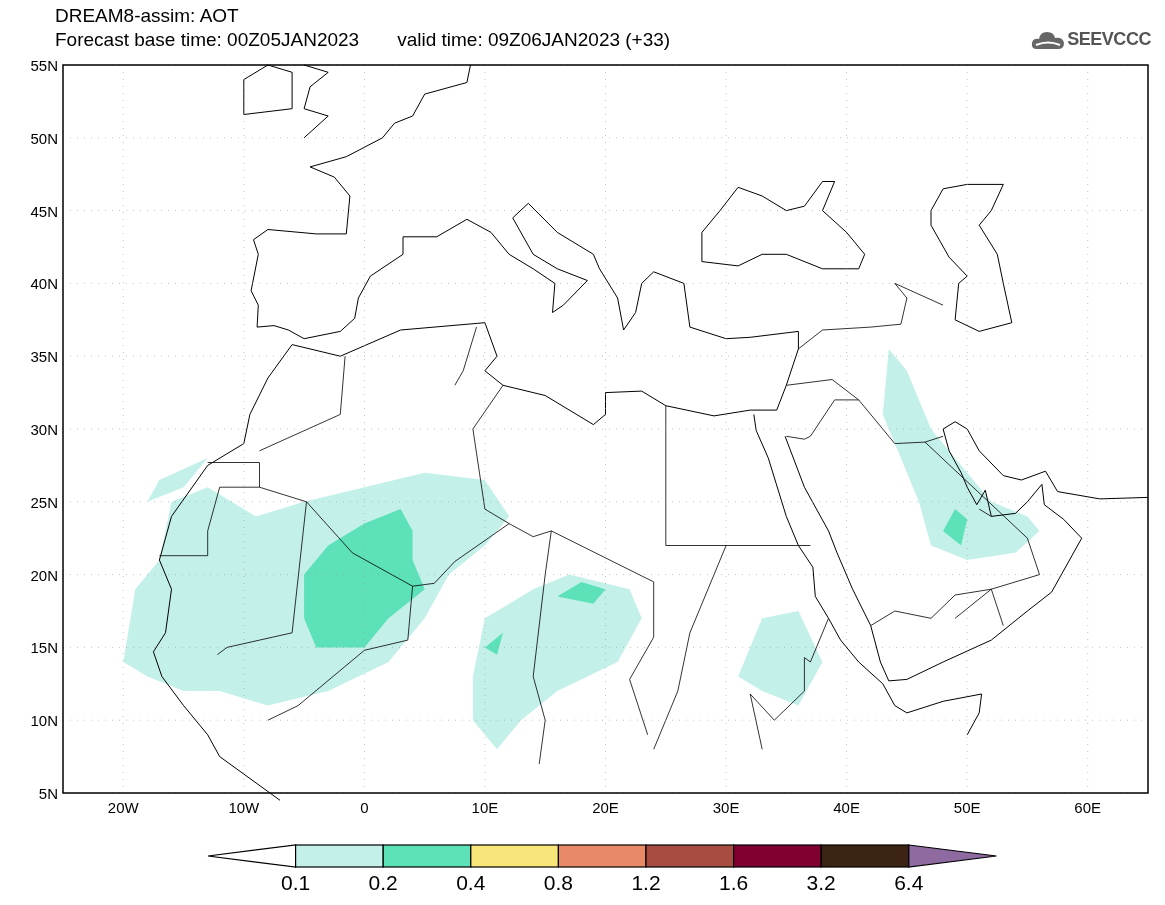  What do you see at coordinates (364, 807) in the screenshot?
I see `longitude-label: 0` at bounding box center [364, 807].